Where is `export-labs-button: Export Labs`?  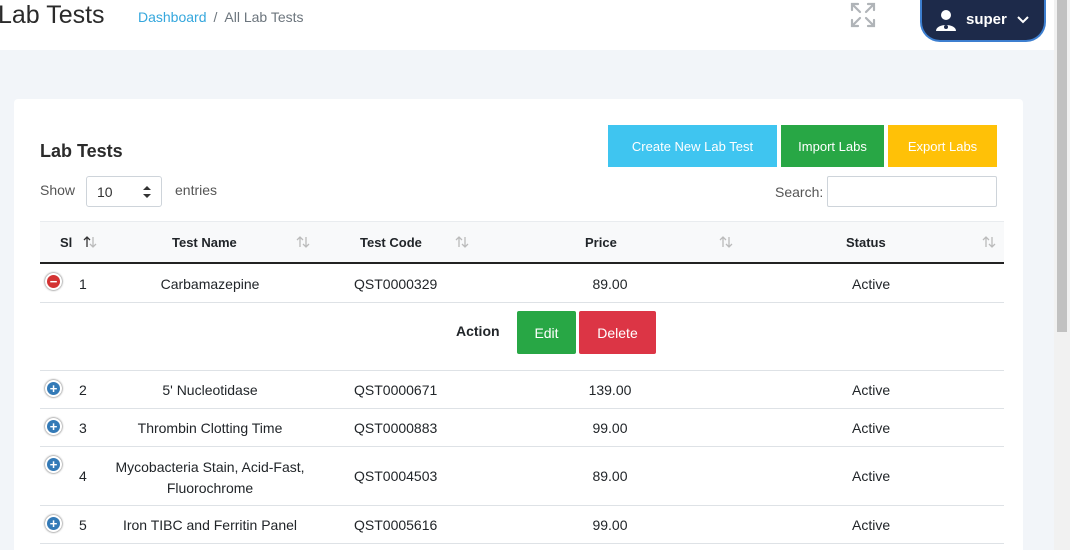
export-labs-button: Export Labs is located at coordinates (942, 146).